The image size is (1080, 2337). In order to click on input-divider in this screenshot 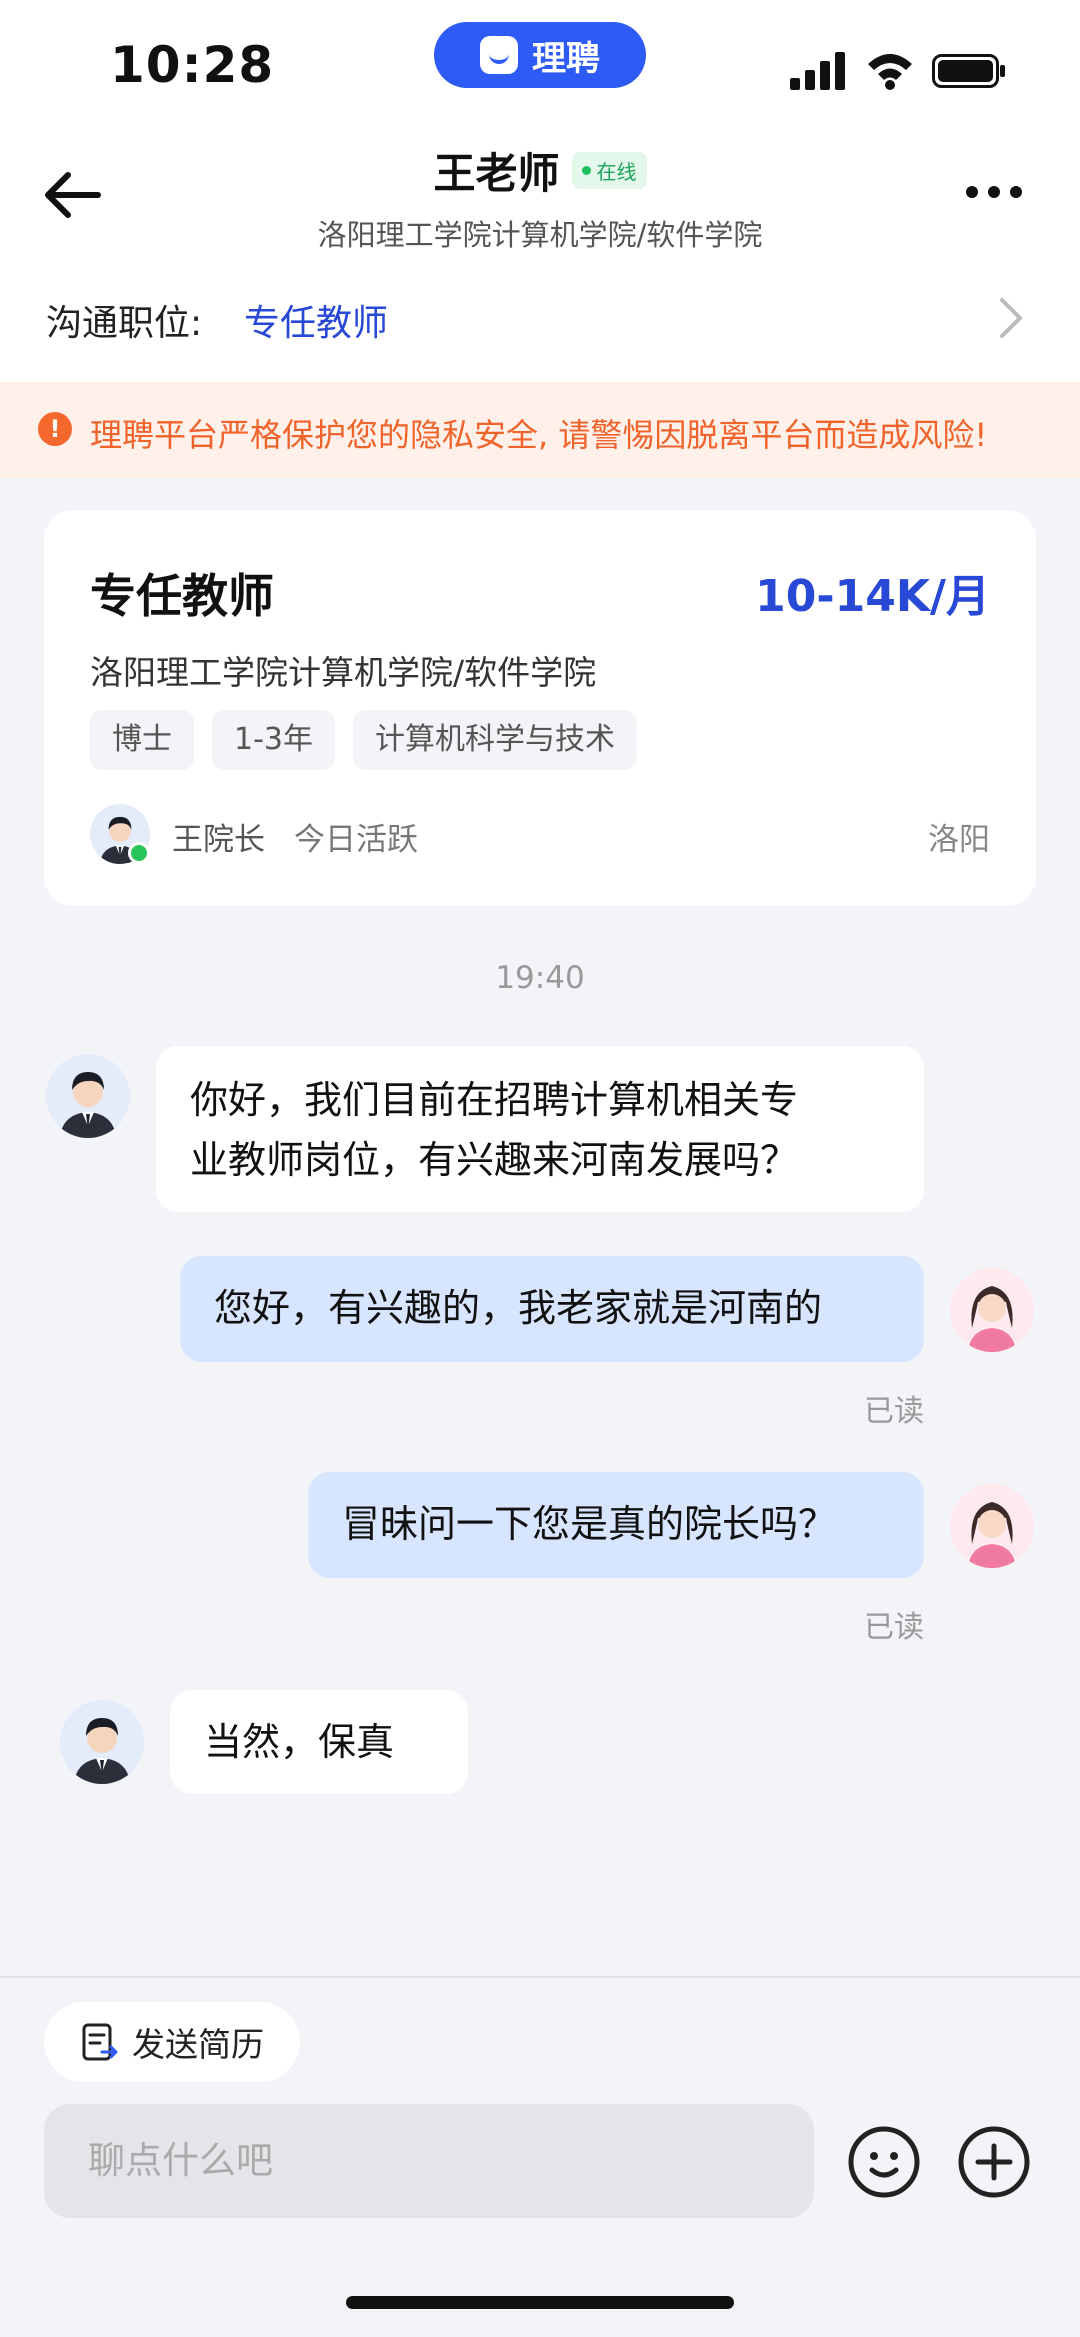, I will do `click(540, 1977)`.